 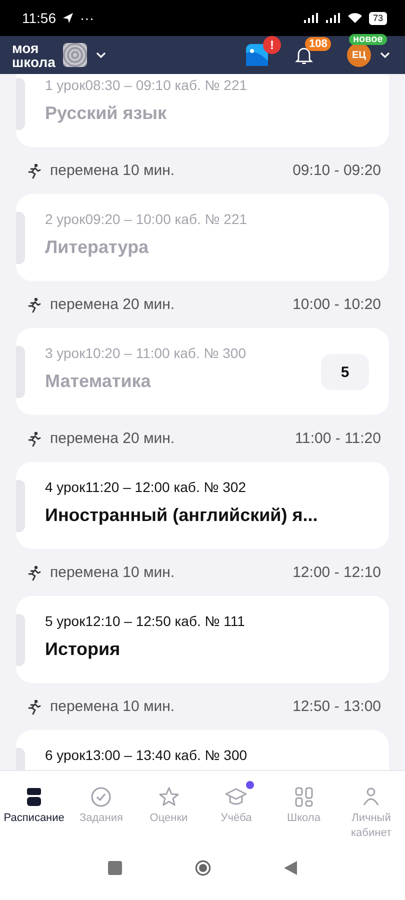 What do you see at coordinates (168, 797) in the screenshot?
I see `star-icon` at bounding box center [168, 797].